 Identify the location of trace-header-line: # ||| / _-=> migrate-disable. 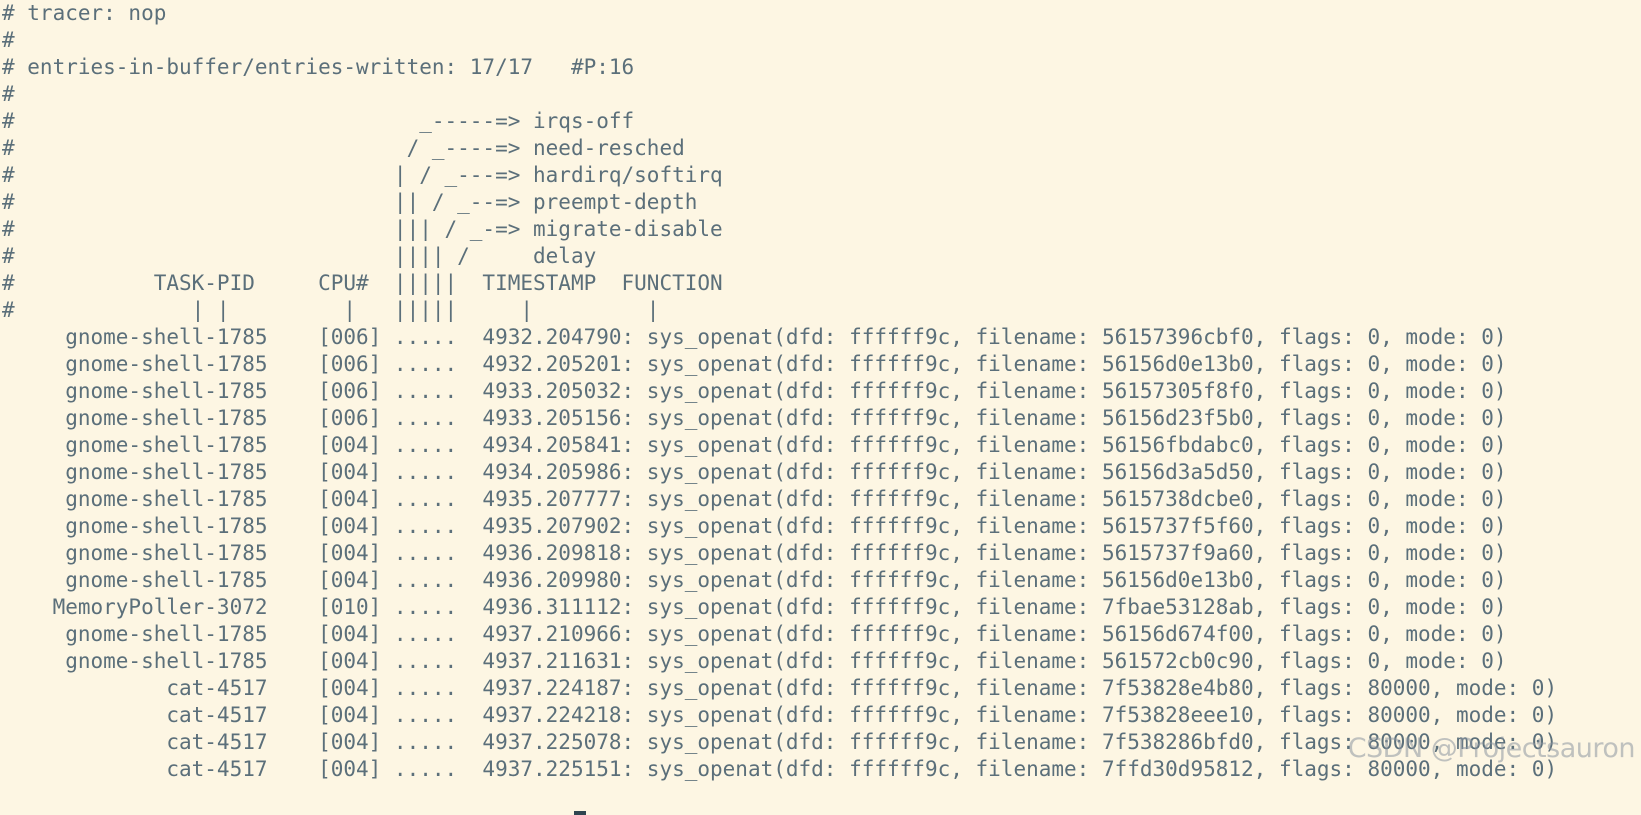
(362, 229).